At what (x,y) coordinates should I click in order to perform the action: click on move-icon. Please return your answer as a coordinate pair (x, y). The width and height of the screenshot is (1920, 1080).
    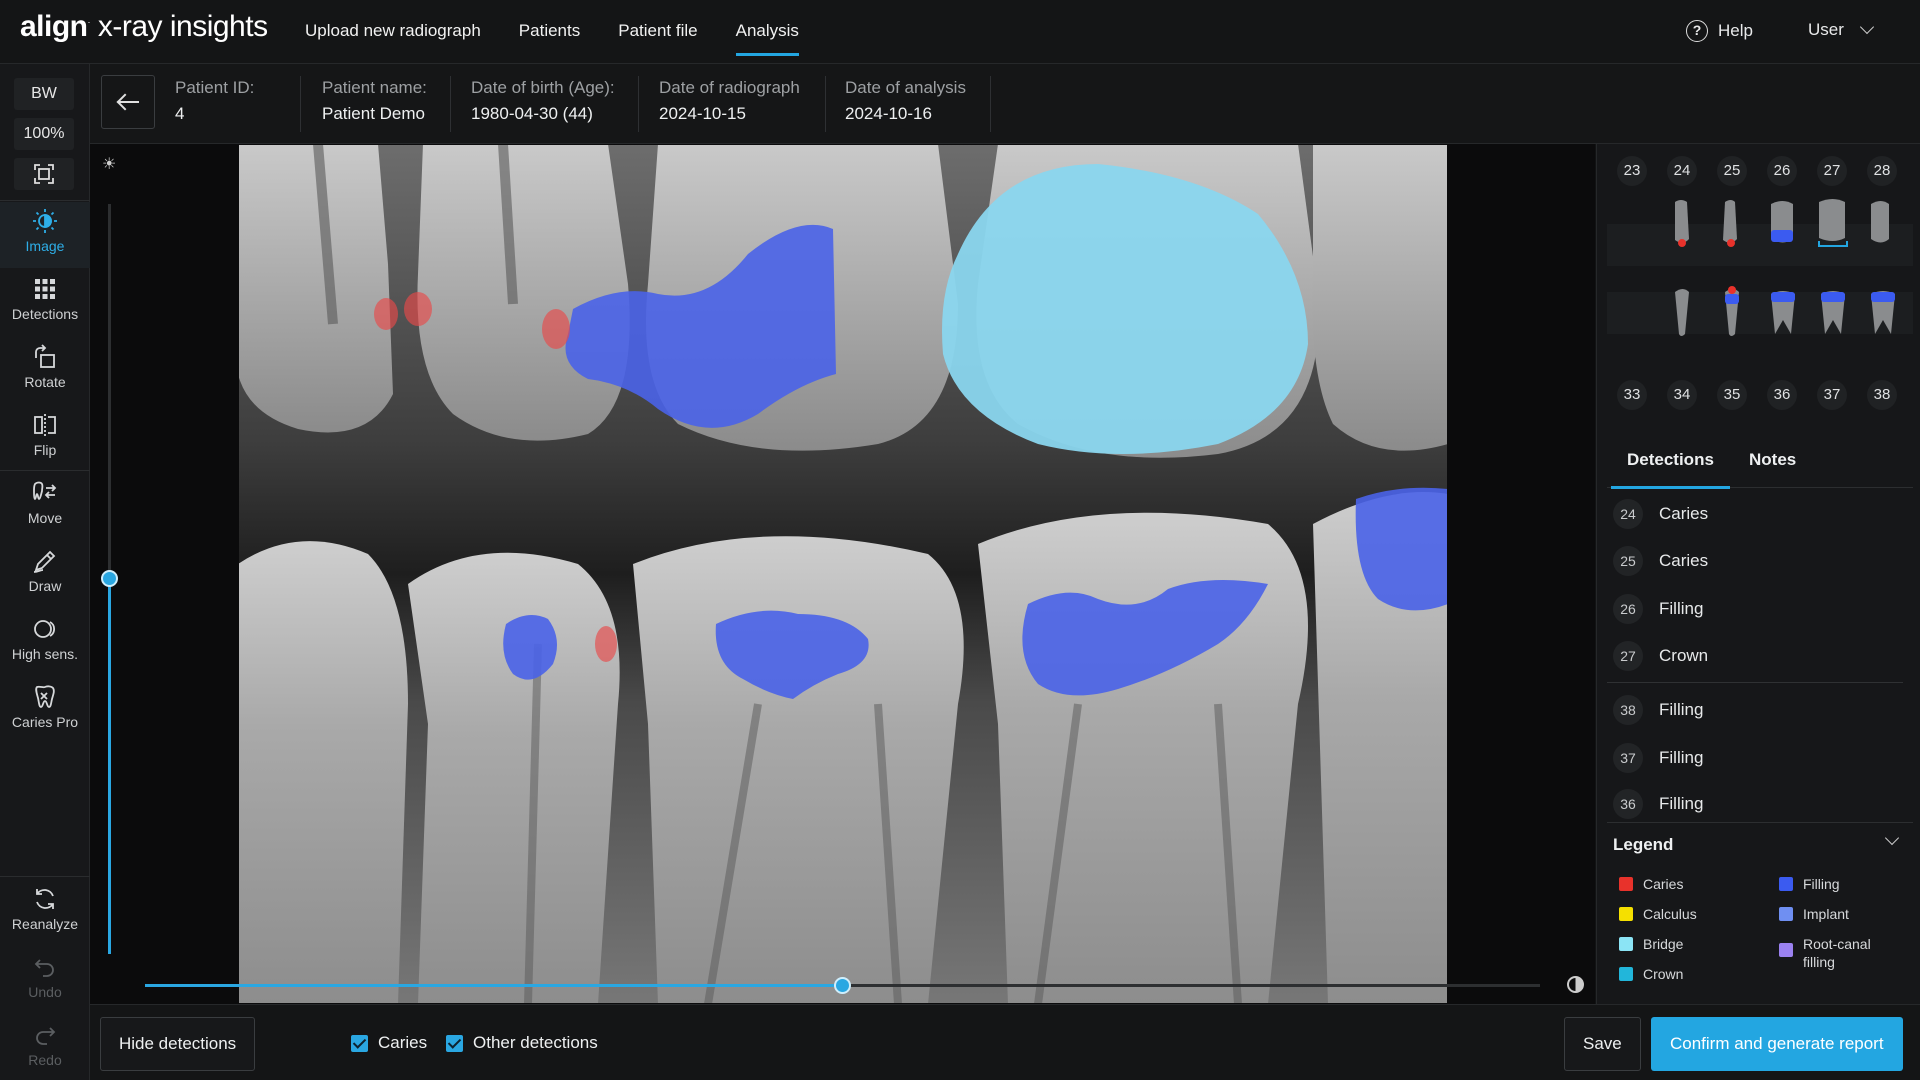
    Looking at the image, I should click on (45, 490).